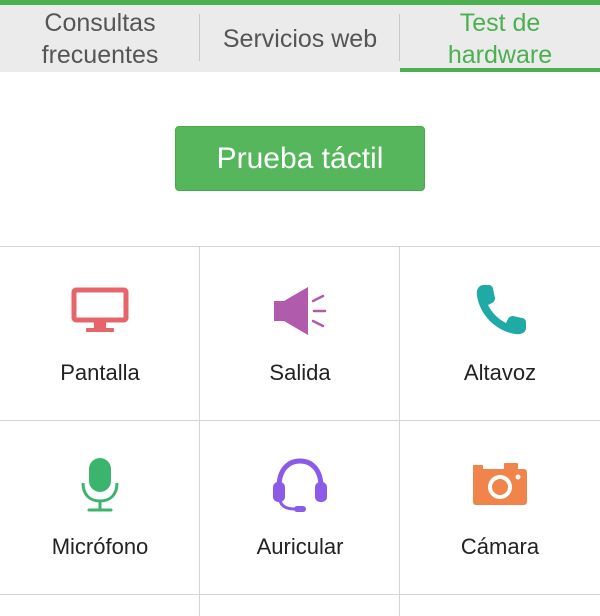  Describe the element at coordinates (500, 372) in the screenshot. I see `test-item-label: Altavoz` at that location.